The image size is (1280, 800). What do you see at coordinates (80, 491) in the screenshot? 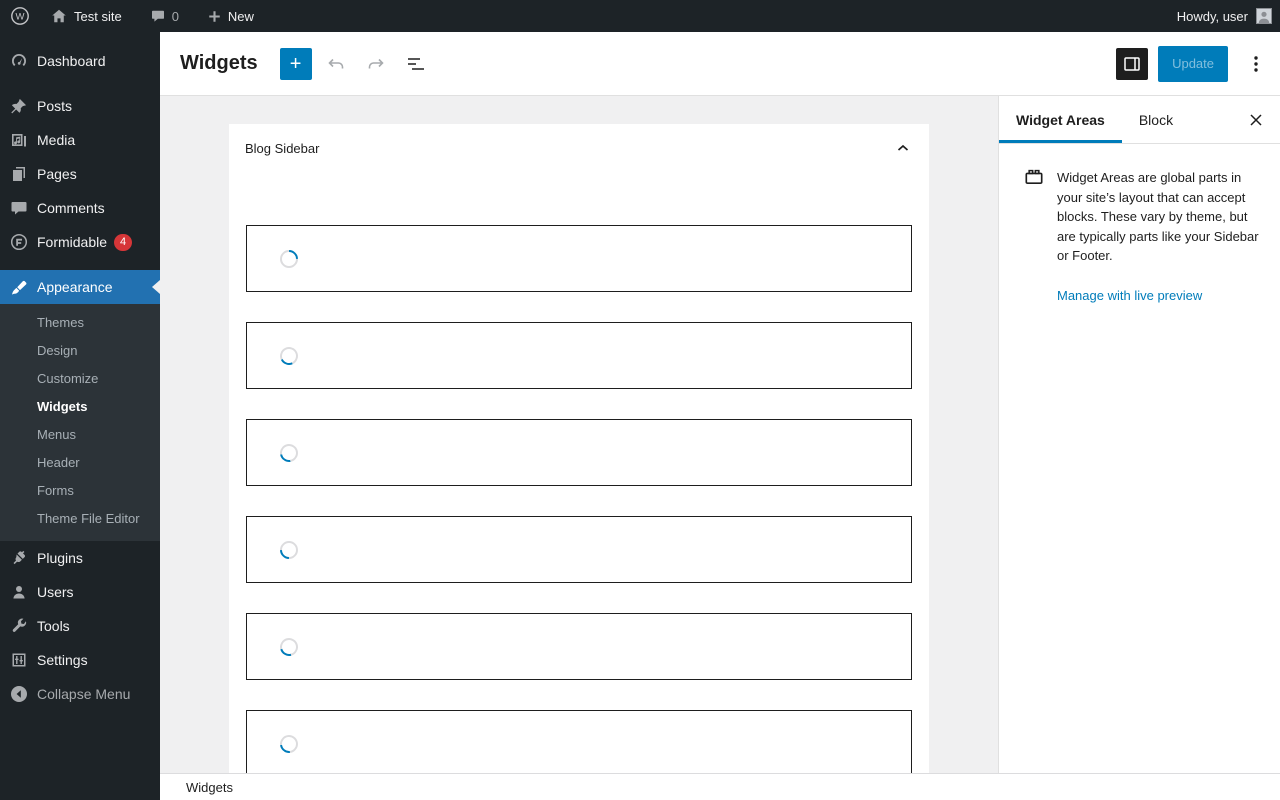
I see `submenu-item-forms: Forms` at bounding box center [80, 491].